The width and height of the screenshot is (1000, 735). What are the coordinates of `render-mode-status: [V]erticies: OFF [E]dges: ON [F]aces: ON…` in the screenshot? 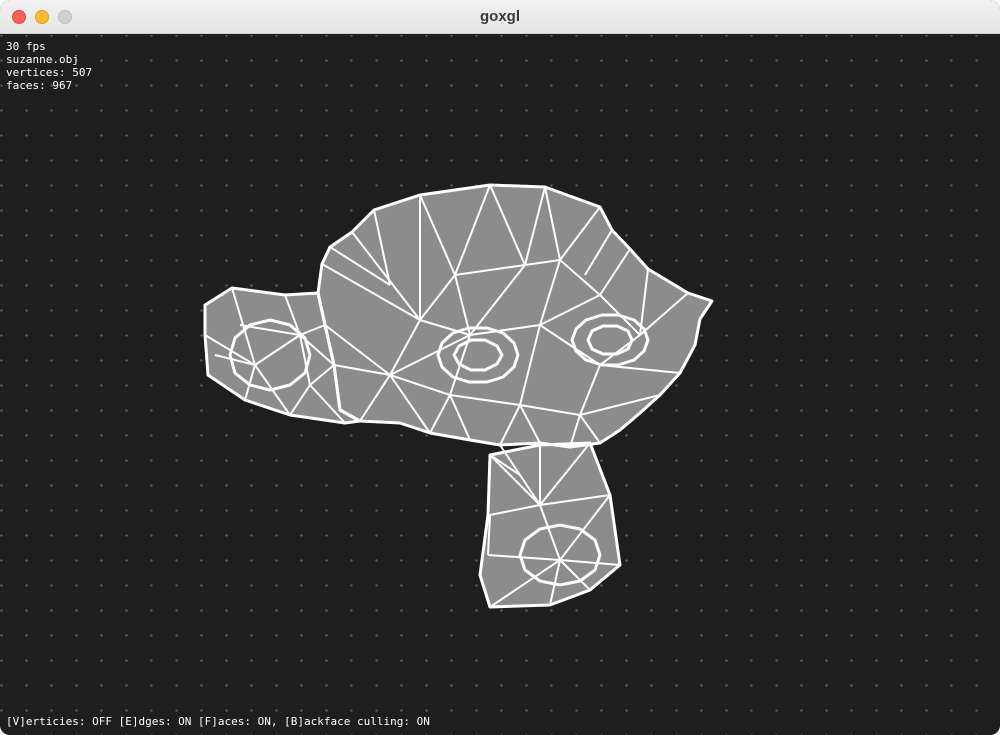 It's located at (218, 721).